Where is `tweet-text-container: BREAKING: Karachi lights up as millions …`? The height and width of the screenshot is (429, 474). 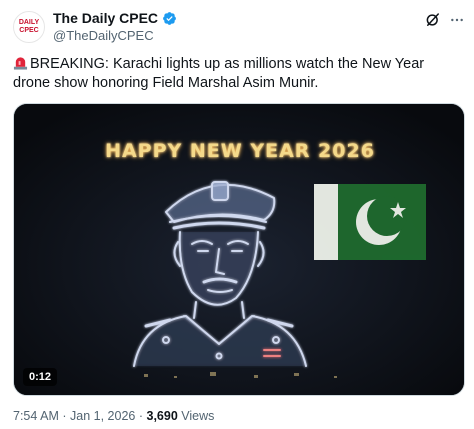 tweet-text-container: BREAKING: Karachi lights up as millions … is located at coordinates (238, 74).